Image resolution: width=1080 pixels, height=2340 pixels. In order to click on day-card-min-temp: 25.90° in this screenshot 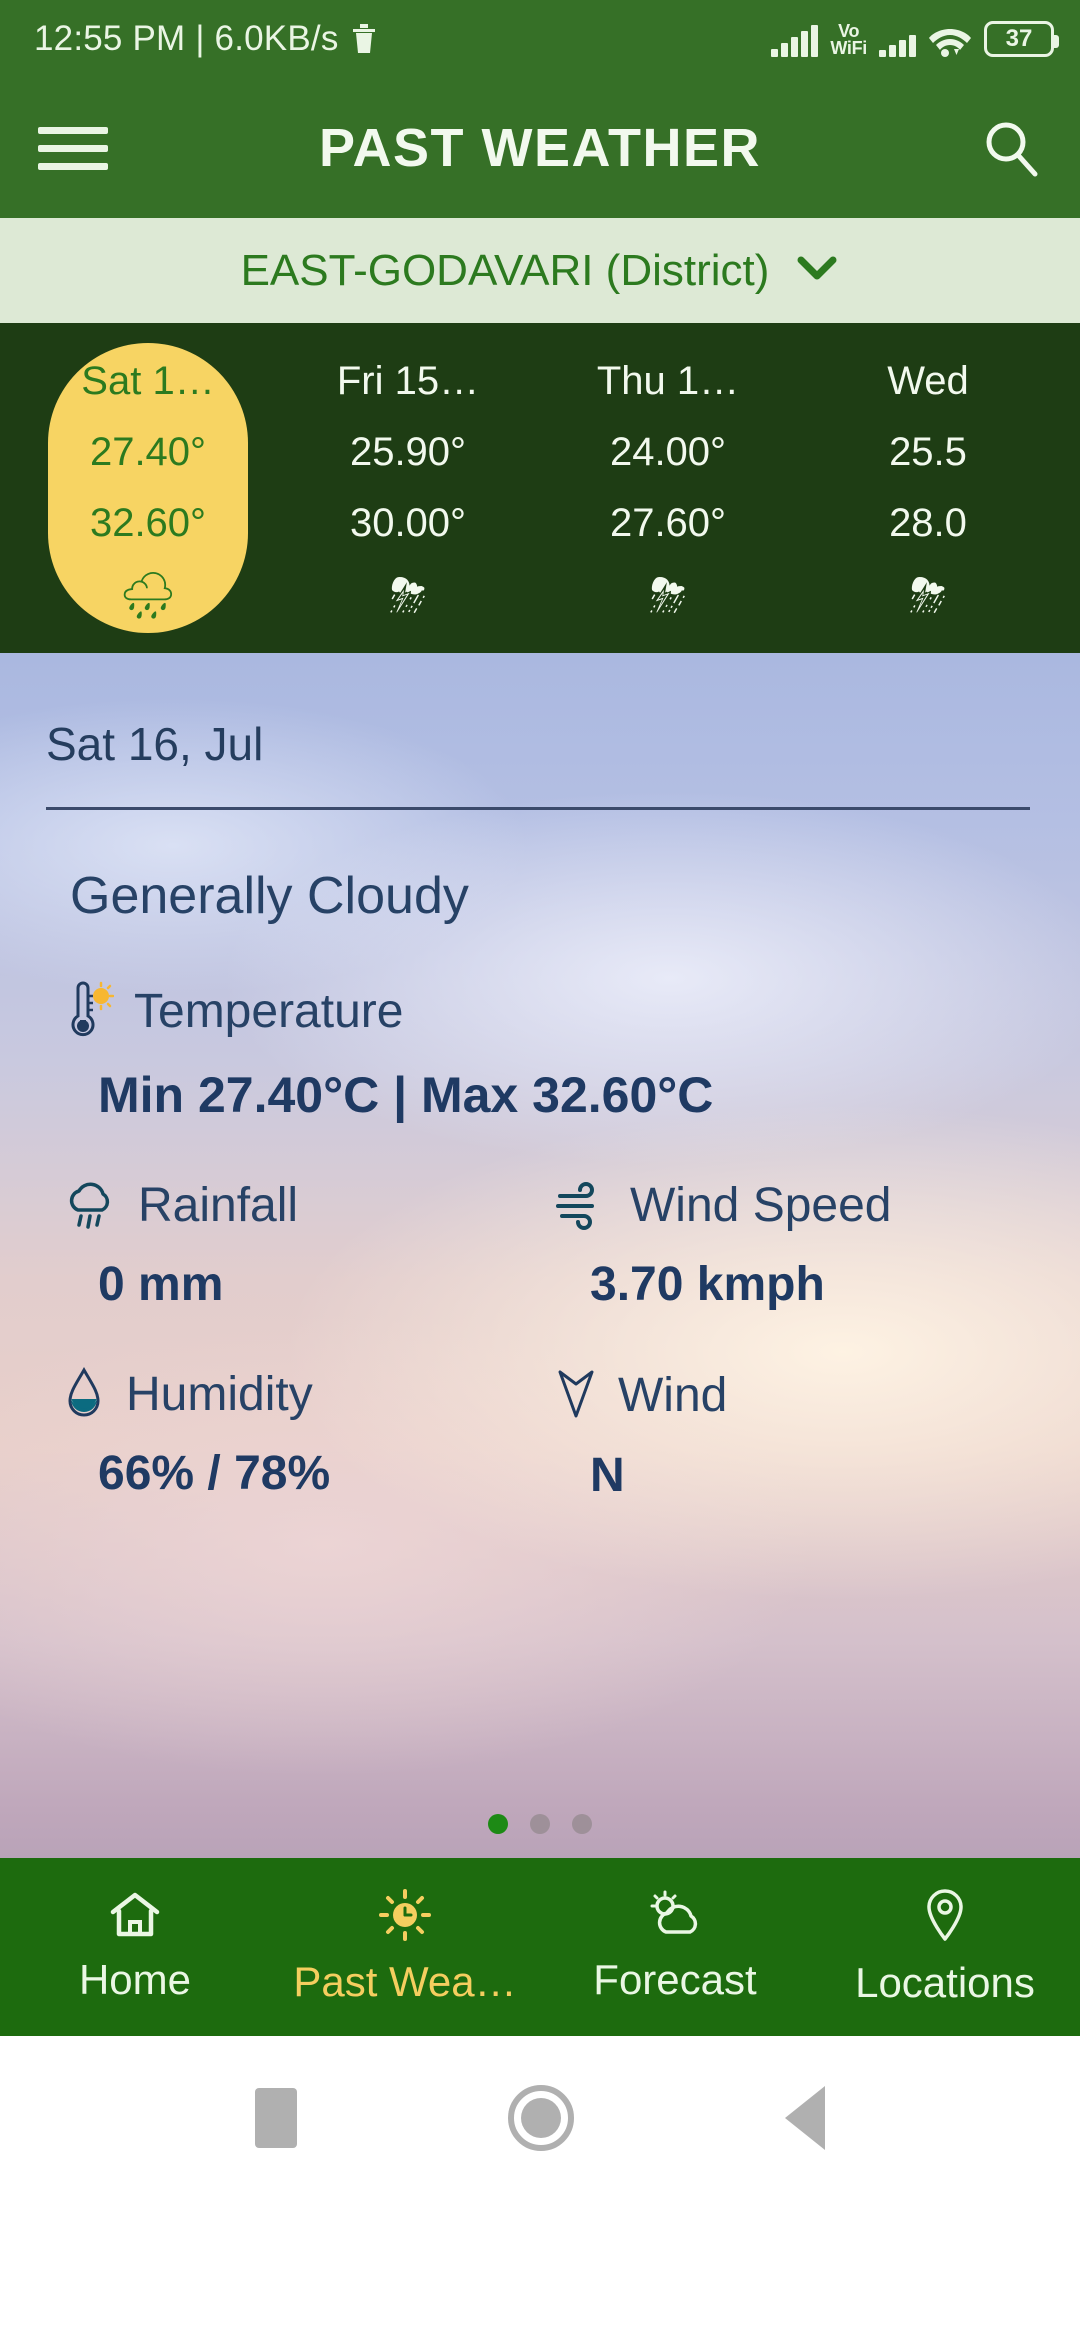, I will do `click(408, 451)`.